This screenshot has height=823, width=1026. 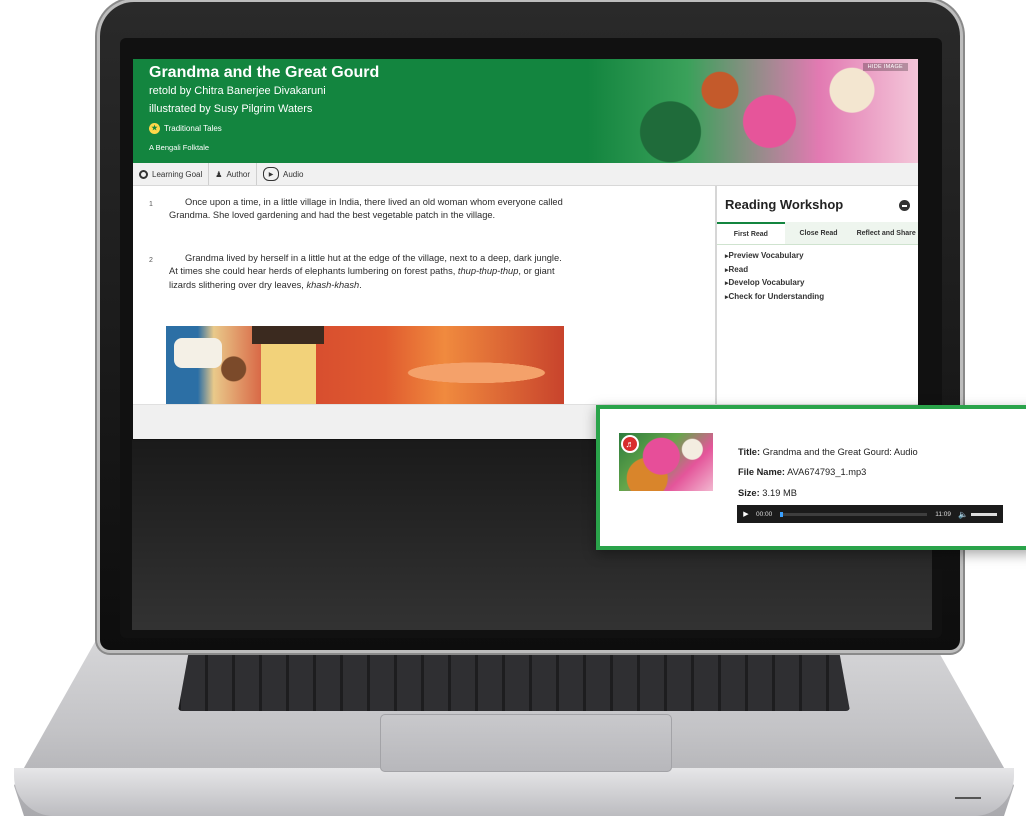 I want to click on learning-goal-label: Learning Goal, so click(x=177, y=174).